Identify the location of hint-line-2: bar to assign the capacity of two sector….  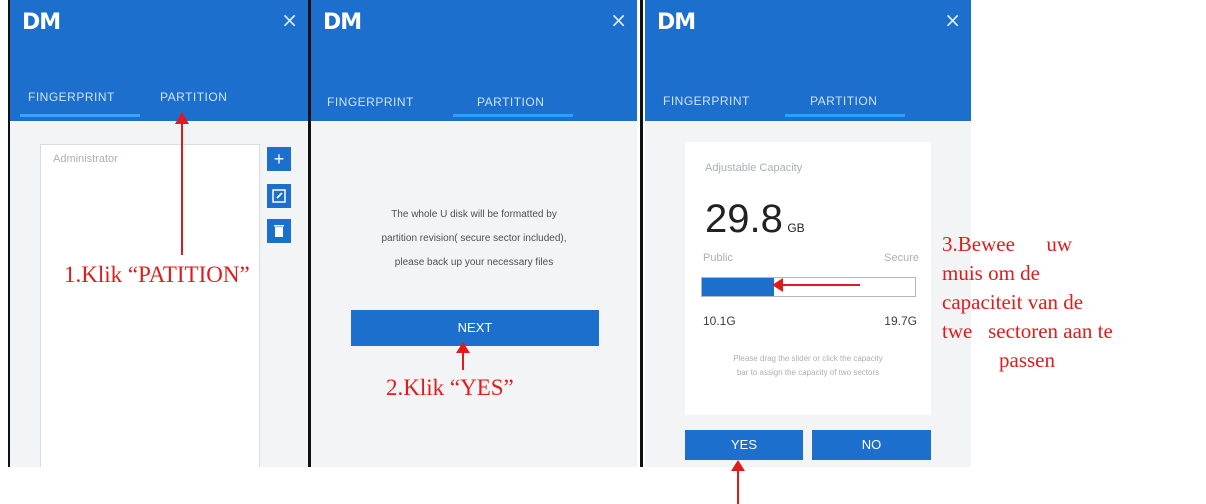
(808, 372).